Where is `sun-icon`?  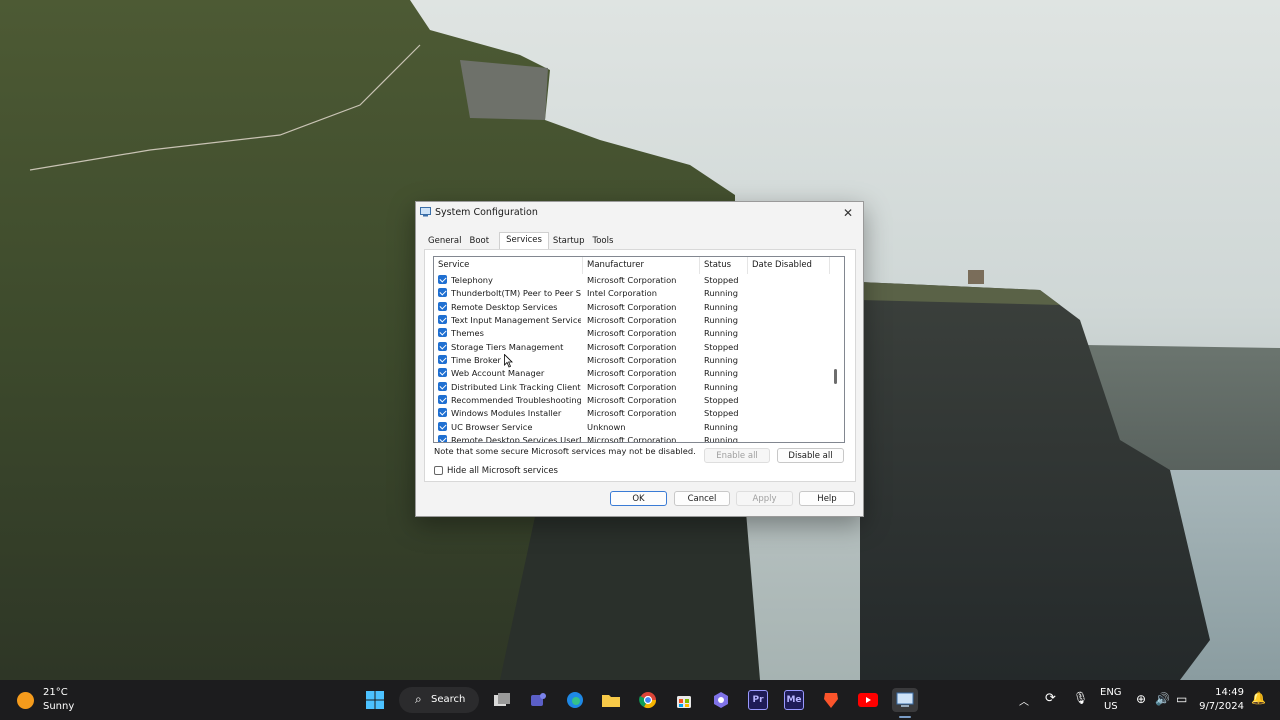 sun-icon is located at coordinates (25, 700).